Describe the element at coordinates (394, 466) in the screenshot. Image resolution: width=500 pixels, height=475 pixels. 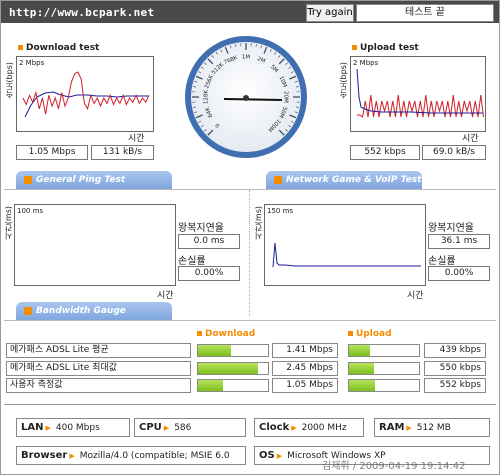
I see `watermark: 김재휘 / 2009-04-19 19:14:42` at that location.